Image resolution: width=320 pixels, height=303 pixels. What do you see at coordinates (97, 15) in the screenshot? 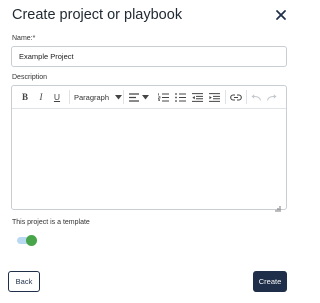
I see `dialog-title: Create project or playbook` at bounding box center [97, 15].